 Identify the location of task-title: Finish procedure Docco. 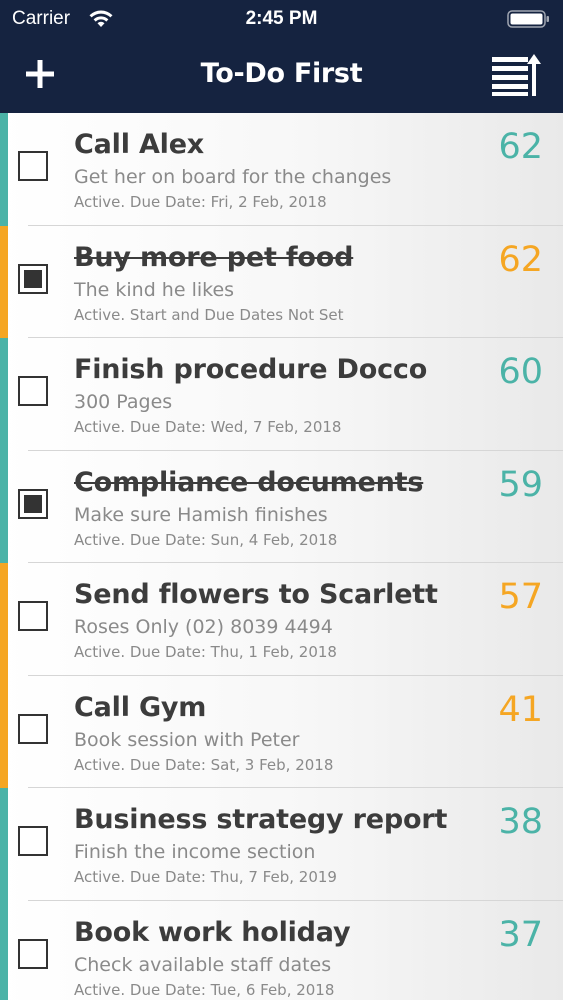
(251, 369).